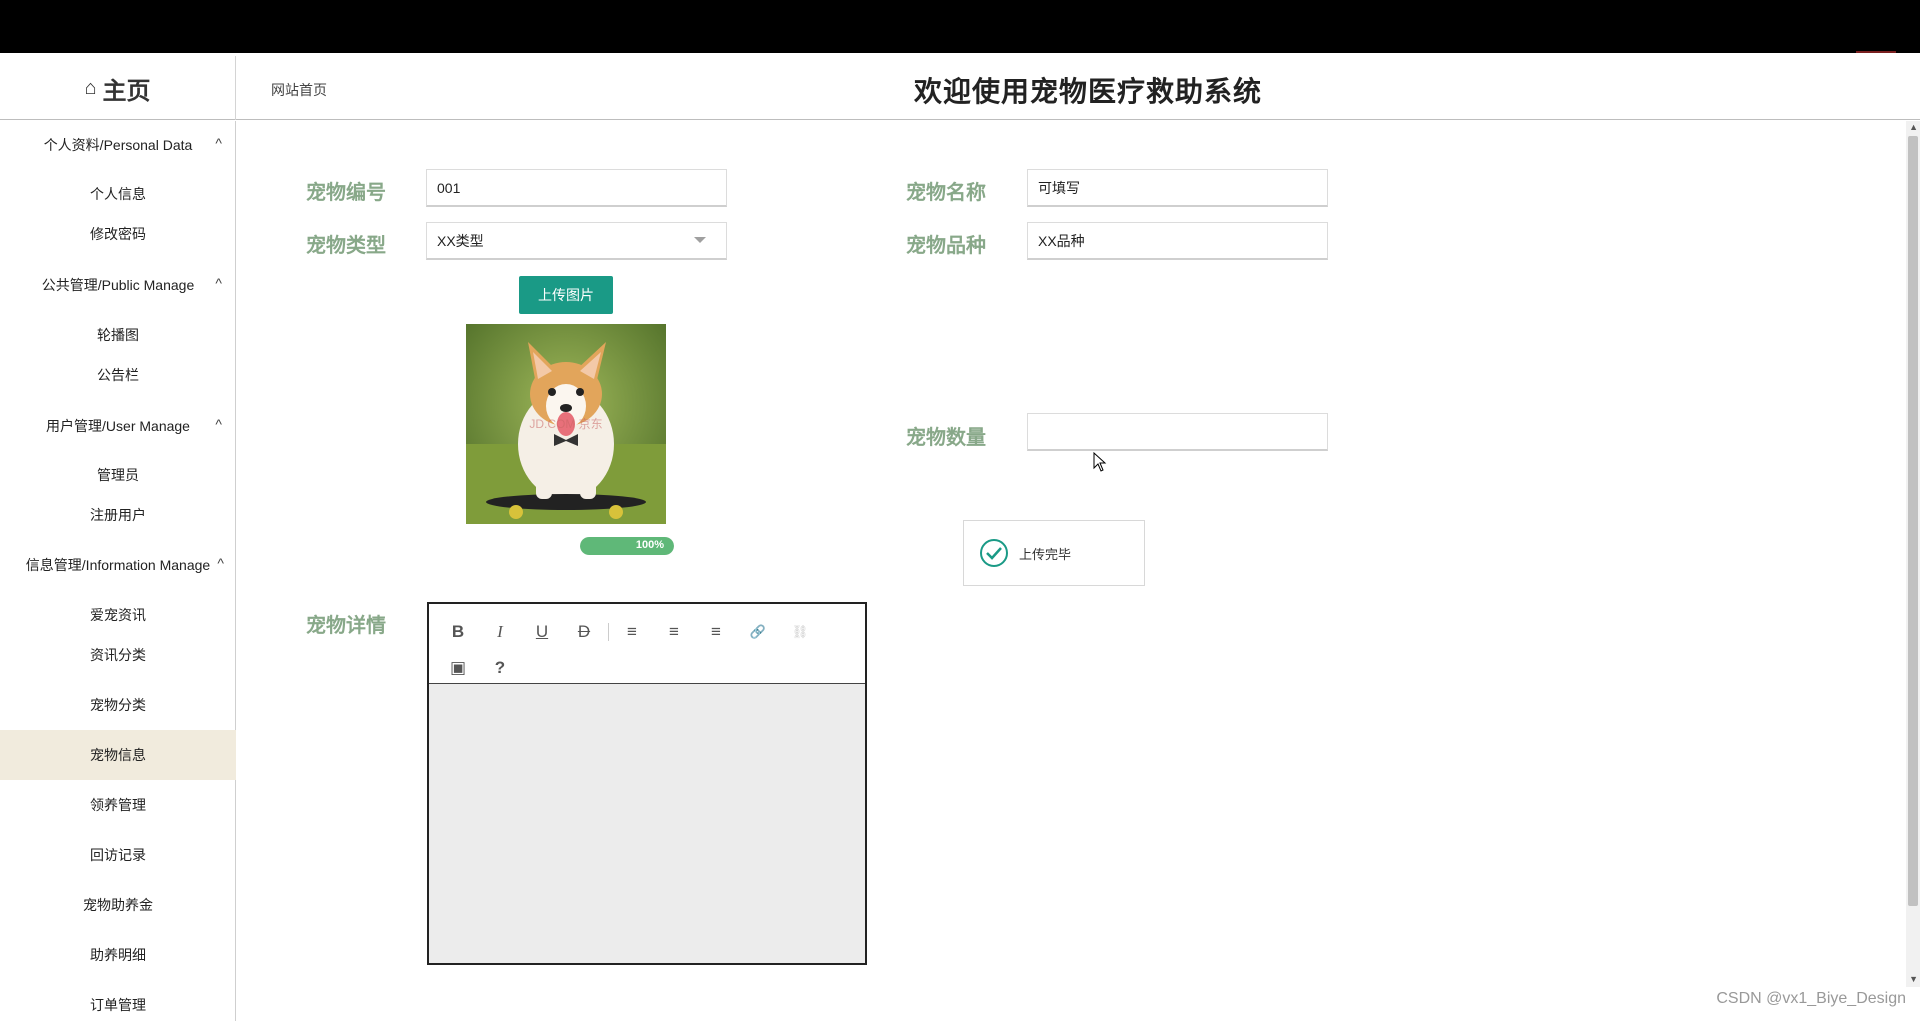 The width and height of the screenshot is (1920, 1025). I want to click on sidebar-group-personal: 个人资料/Personal Data ^, so click(118, 145).